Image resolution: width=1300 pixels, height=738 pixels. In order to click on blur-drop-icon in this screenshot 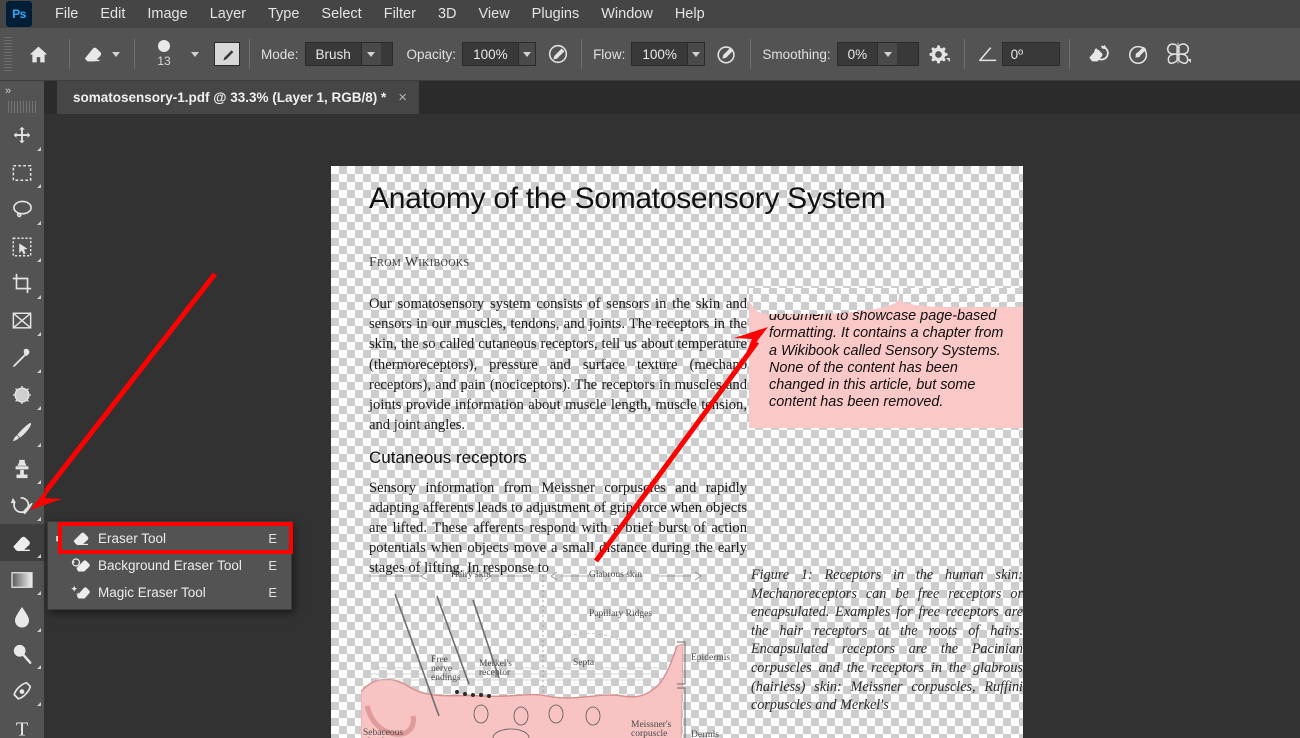, I will do `click(22, 616)`.